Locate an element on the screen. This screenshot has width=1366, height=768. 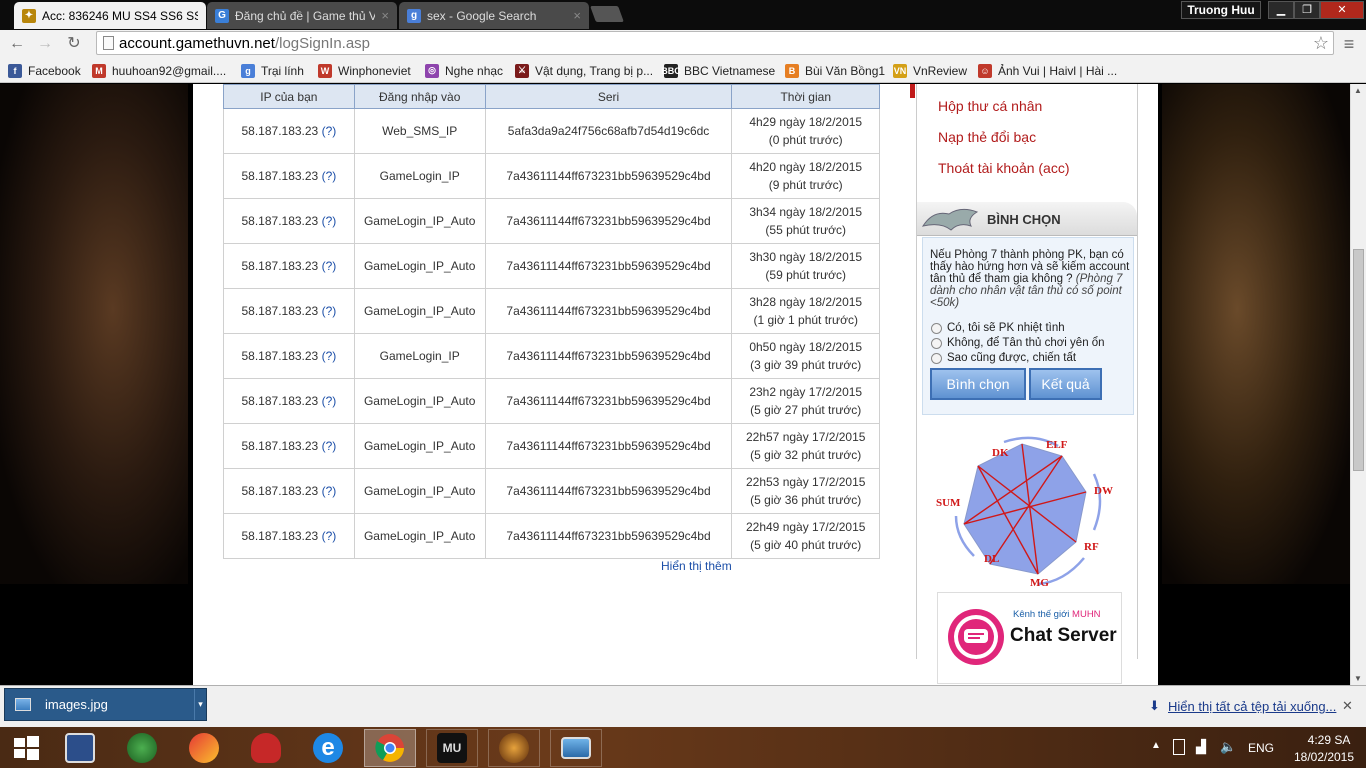
taskbar-mu-launcher is located at coordinates (514, 748).